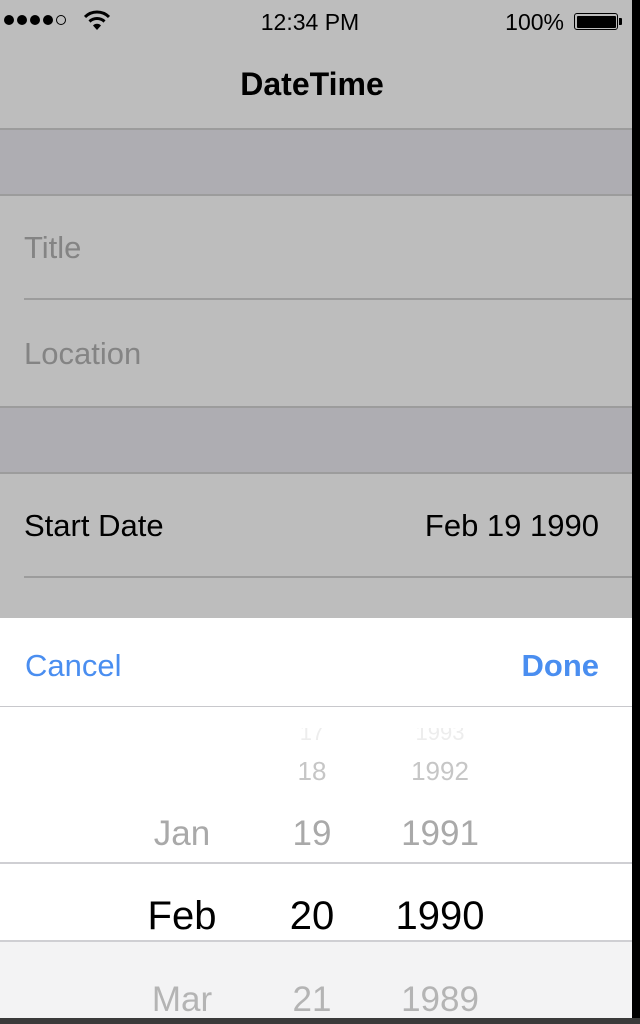 This screenshot has width=640, height=1024. I want to click on done-button: Done, so click(561, 666).